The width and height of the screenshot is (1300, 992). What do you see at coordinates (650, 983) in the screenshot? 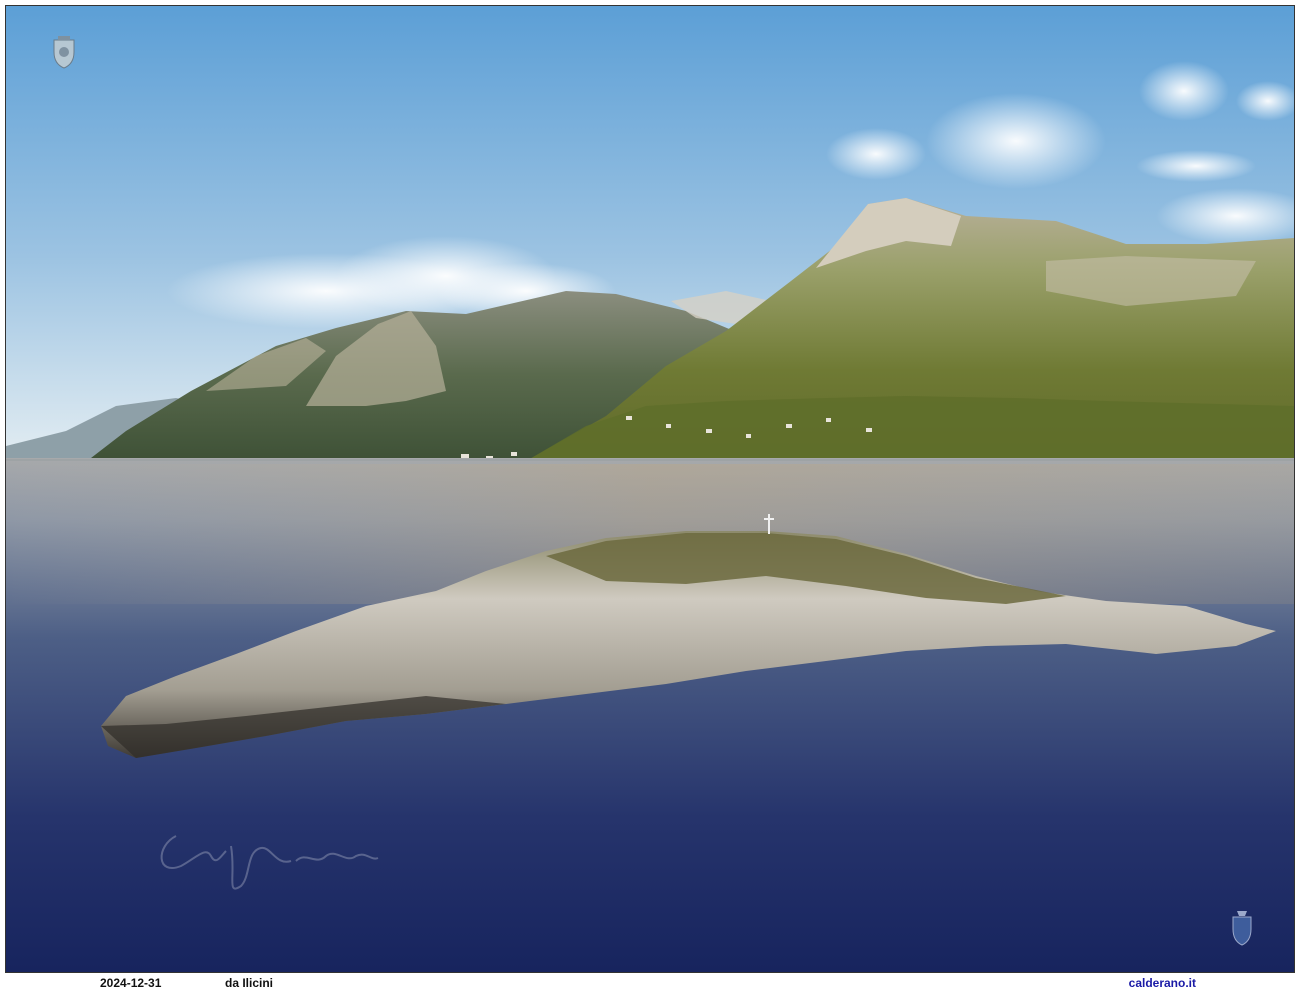
I see `footer-bar: 2024-12-31 da Ilicini calderano.it` at bounding box center [650, 983].